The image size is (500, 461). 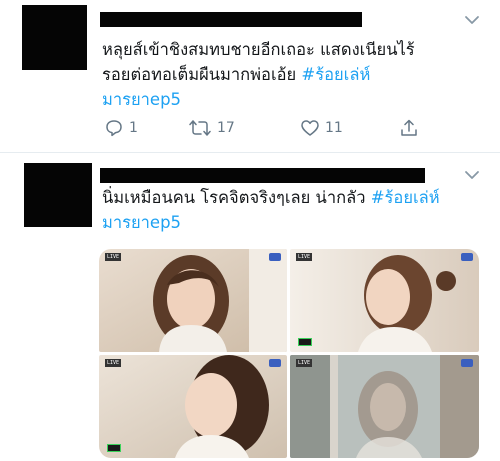 I want to click on retweet-count: 17, so click(x=226, y=128).